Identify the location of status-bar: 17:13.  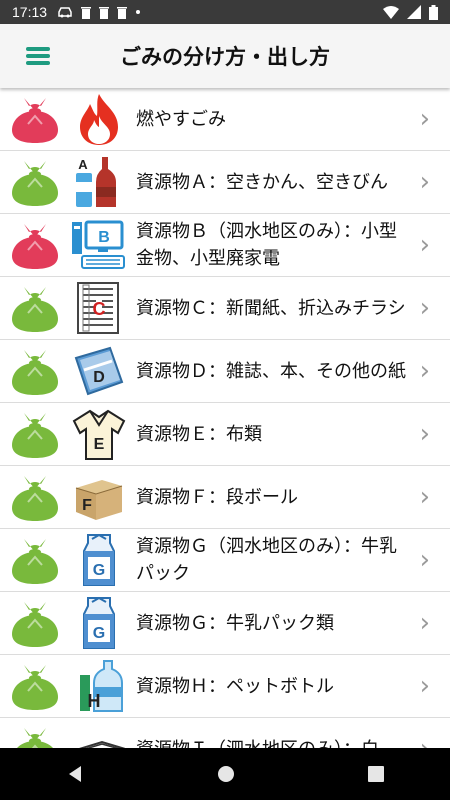
(225, 12).